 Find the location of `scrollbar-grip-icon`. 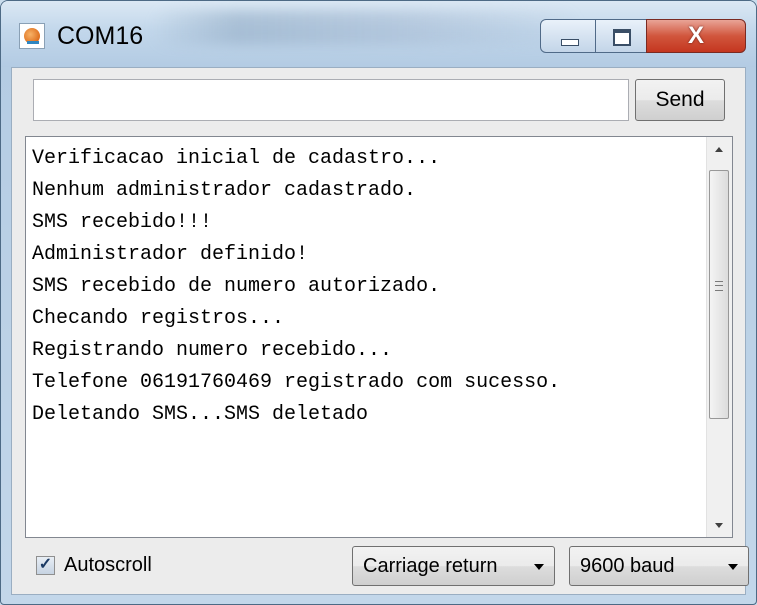

scrollbar-grip-icon is located at coordinates (719, 286).